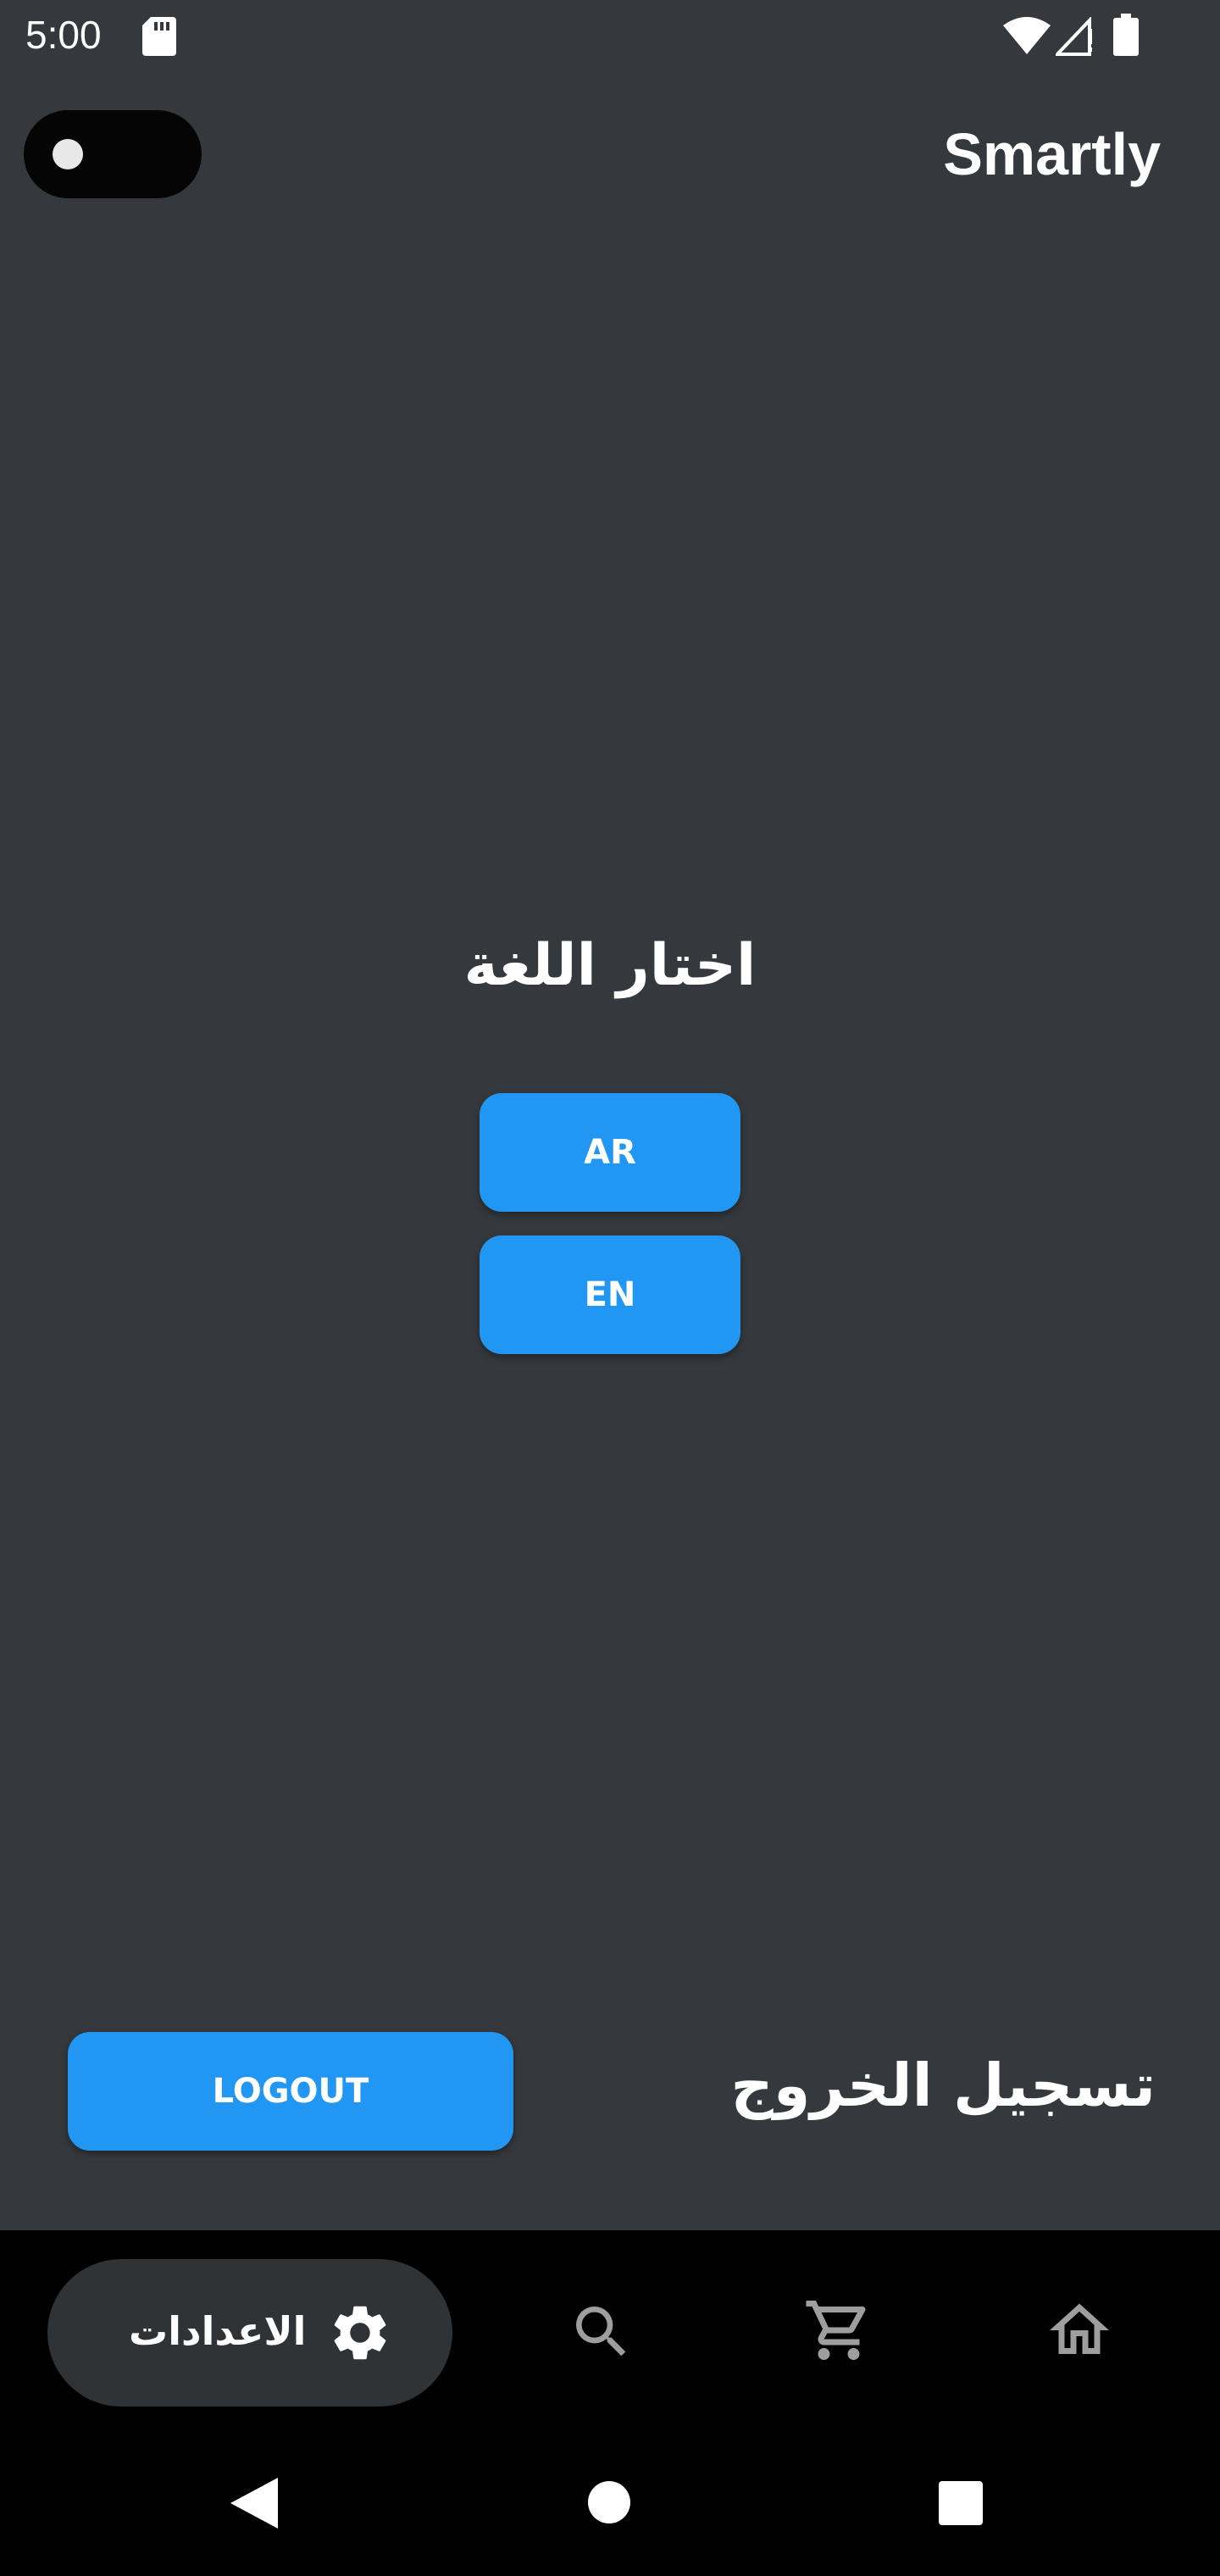 The height and width of the screenshot is (2576, 1220). What do you see at coordinates (159, 36) in the screenshot?
I see `sd-card-icon` at bounding box center [159, 36].